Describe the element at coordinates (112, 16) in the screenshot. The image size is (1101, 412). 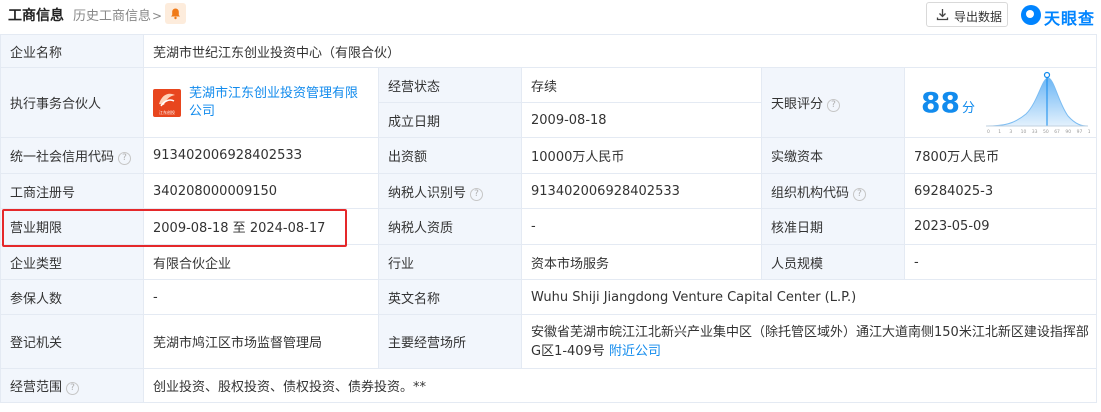
I see `history-link-label: 历史工商信息` at that location.